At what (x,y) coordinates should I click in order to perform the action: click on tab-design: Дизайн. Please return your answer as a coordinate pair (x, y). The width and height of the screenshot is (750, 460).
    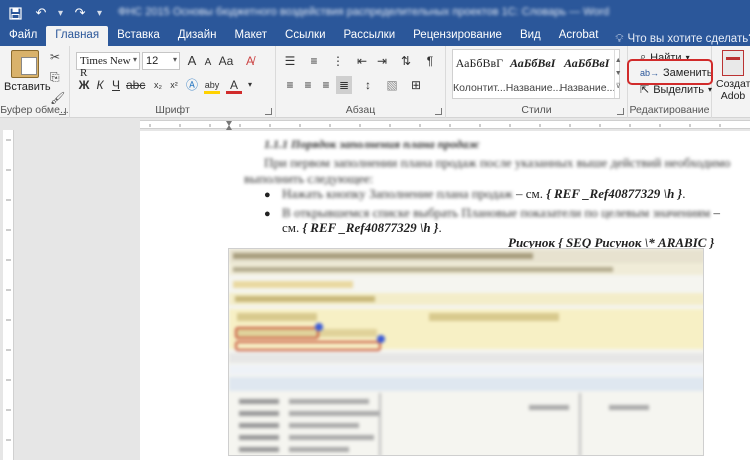
    Looking at the image, I should click on (197, 36).